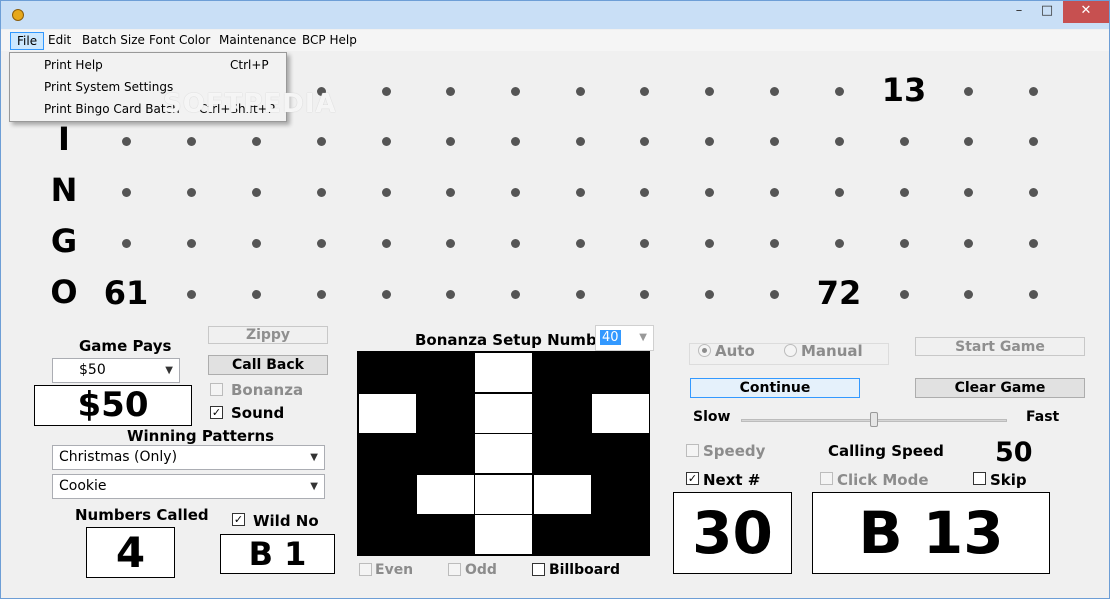 Image resolution: width=1110 pixels, height=599 pixels. What do you see at coordinates (267, 390) in the screenshot?
I see `bonanza-label: Bonanza` at bounding box center [267, 390].